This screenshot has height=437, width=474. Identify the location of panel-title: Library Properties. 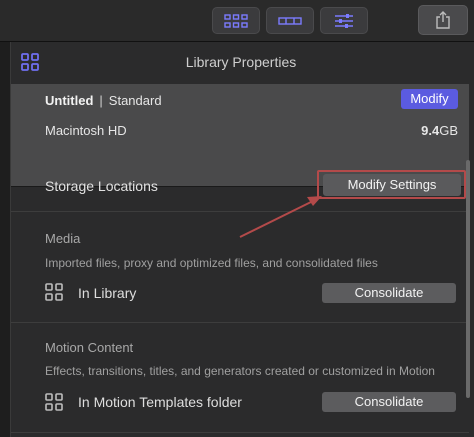
(241, 62).